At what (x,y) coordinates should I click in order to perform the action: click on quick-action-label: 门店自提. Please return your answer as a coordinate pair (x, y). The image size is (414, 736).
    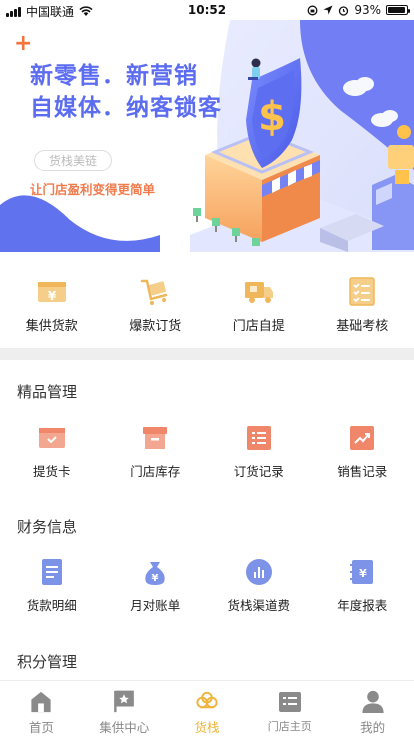
    Looking at the image, I should click on (258, 326).